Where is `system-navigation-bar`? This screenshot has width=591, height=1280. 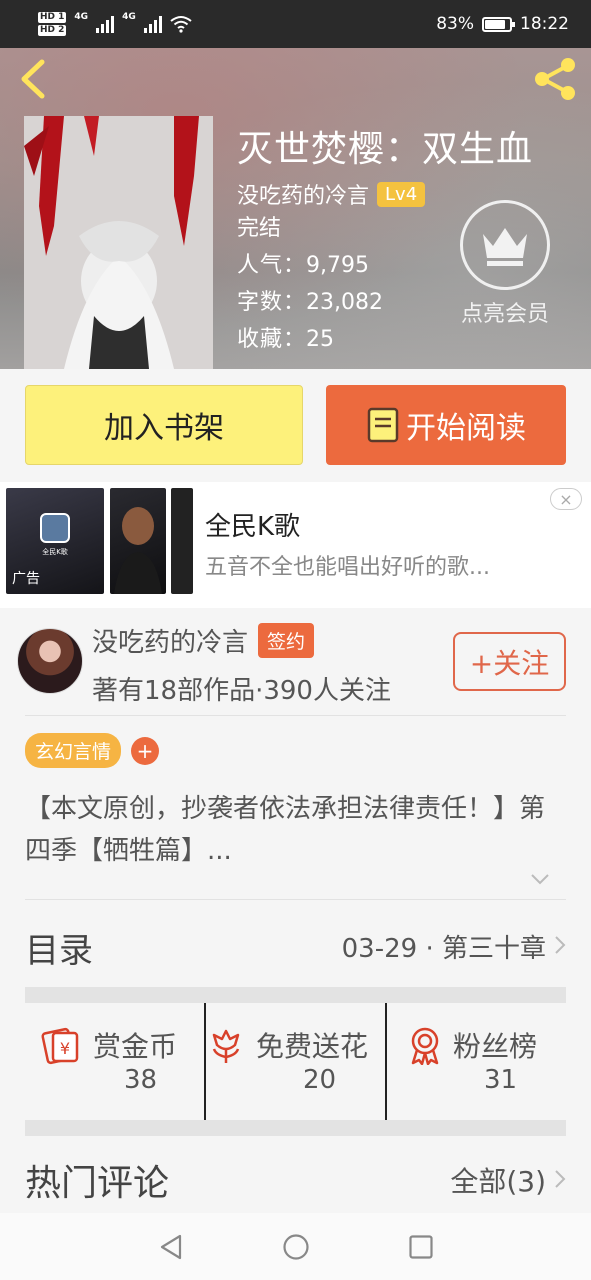 system-navigation-bar is located at coordinates (295, 1246).